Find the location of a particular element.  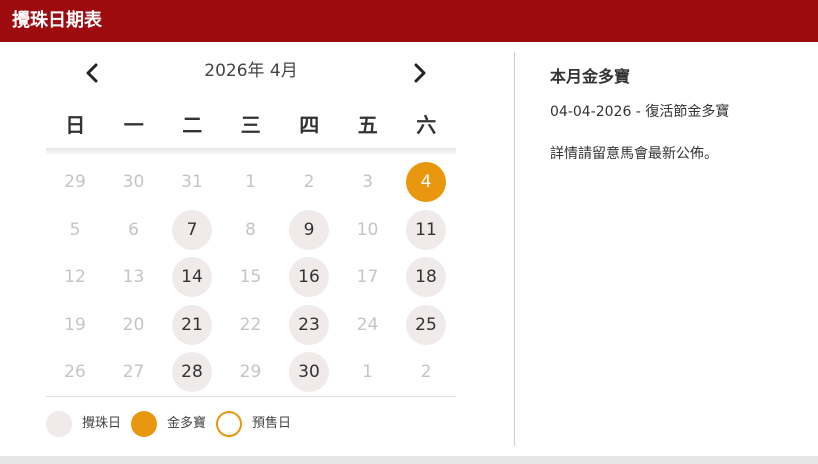

weekday-label: 五 is located at coordinates (367, 125).